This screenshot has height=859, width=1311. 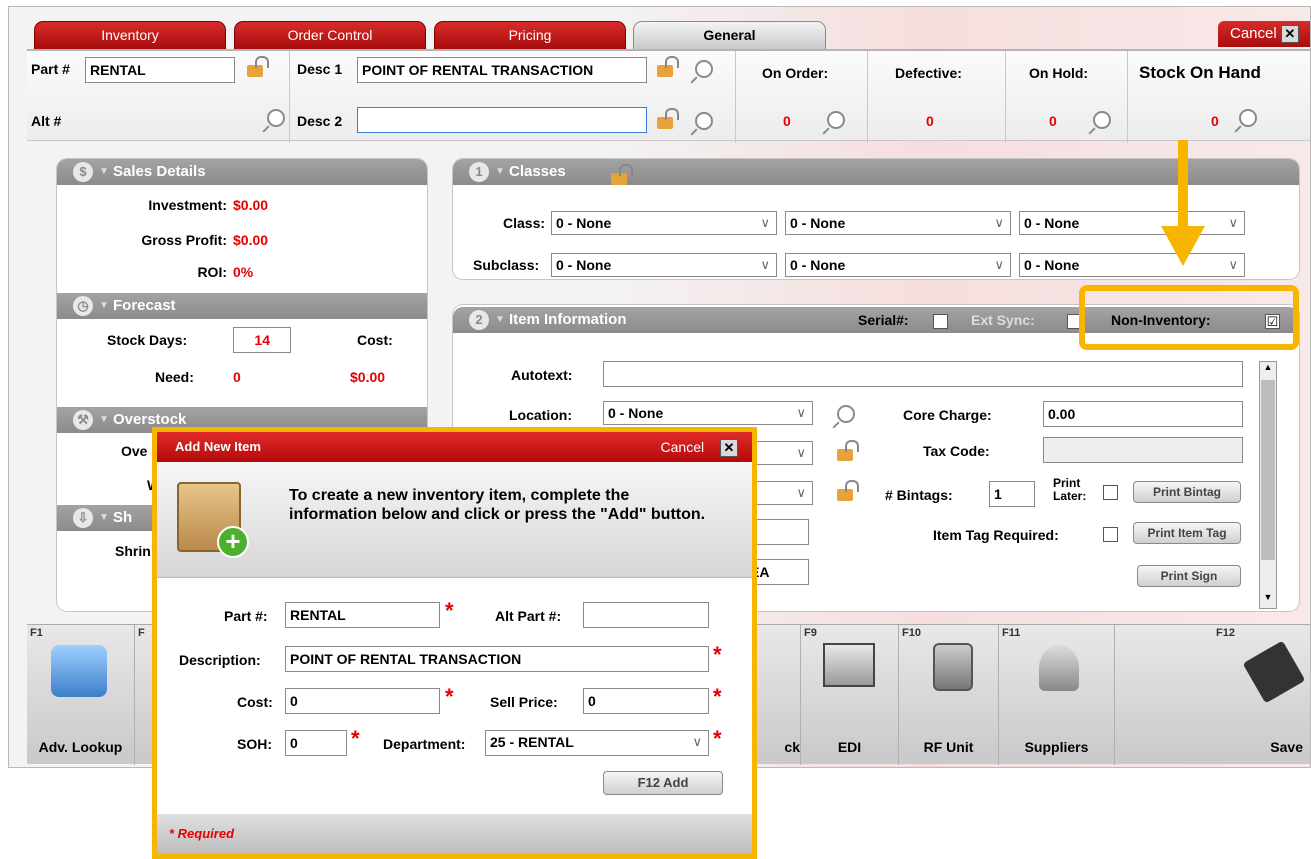 I want to click on floppy-disk-icon, so click(x=1274, y=672).